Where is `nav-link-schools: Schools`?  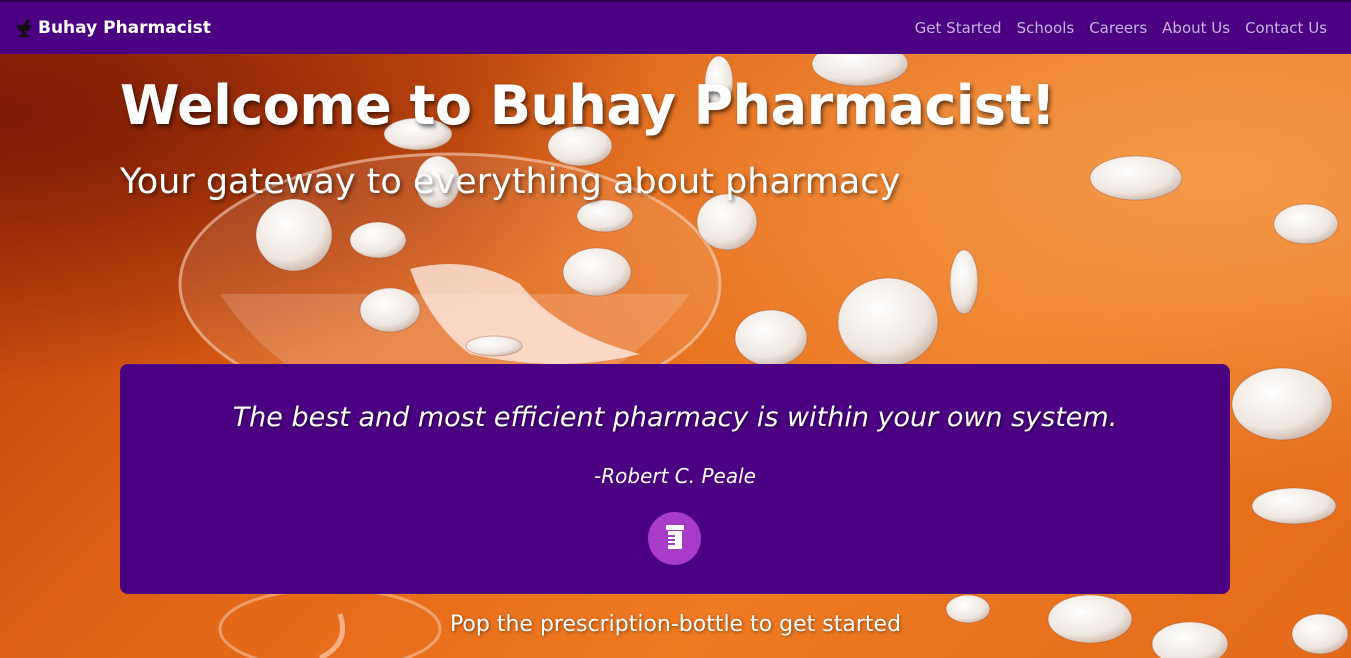
nav-link-schools: Schools is located at coordinates (1046, 28).